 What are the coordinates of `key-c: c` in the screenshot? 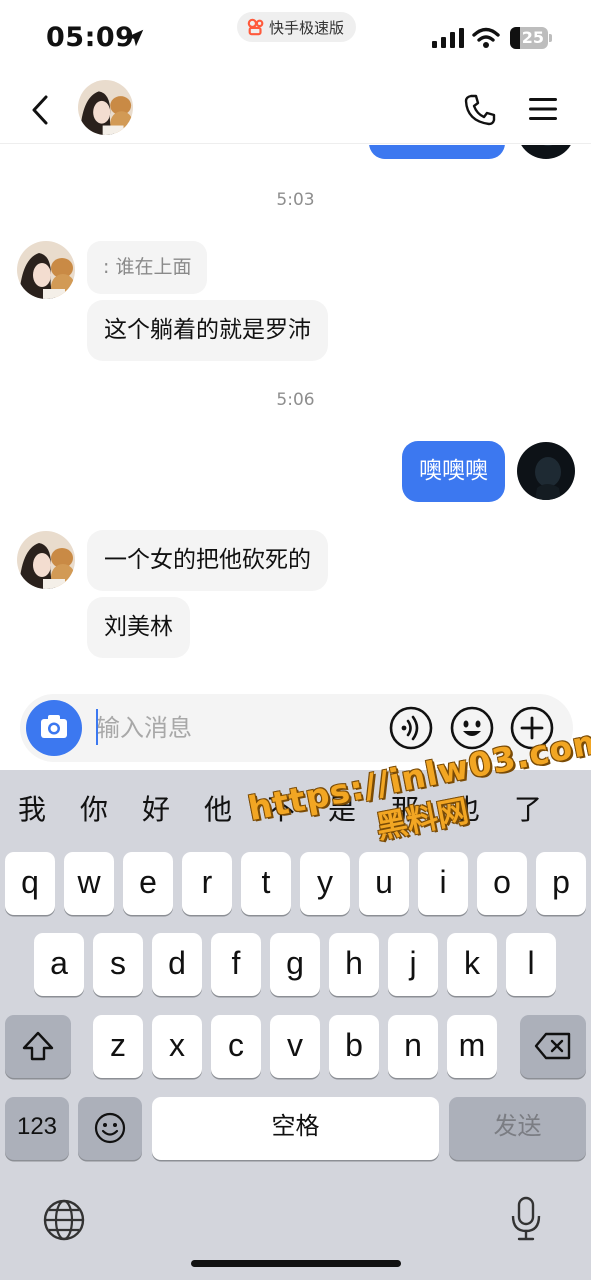 It's located at (236, 1046).